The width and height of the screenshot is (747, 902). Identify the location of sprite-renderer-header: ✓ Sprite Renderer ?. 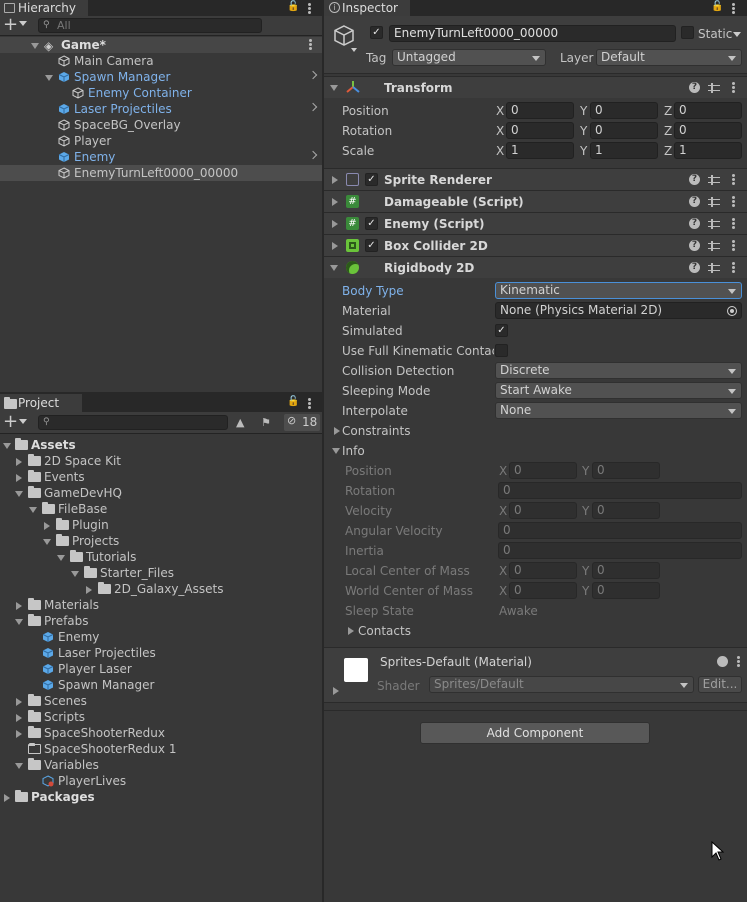
(535, 179).